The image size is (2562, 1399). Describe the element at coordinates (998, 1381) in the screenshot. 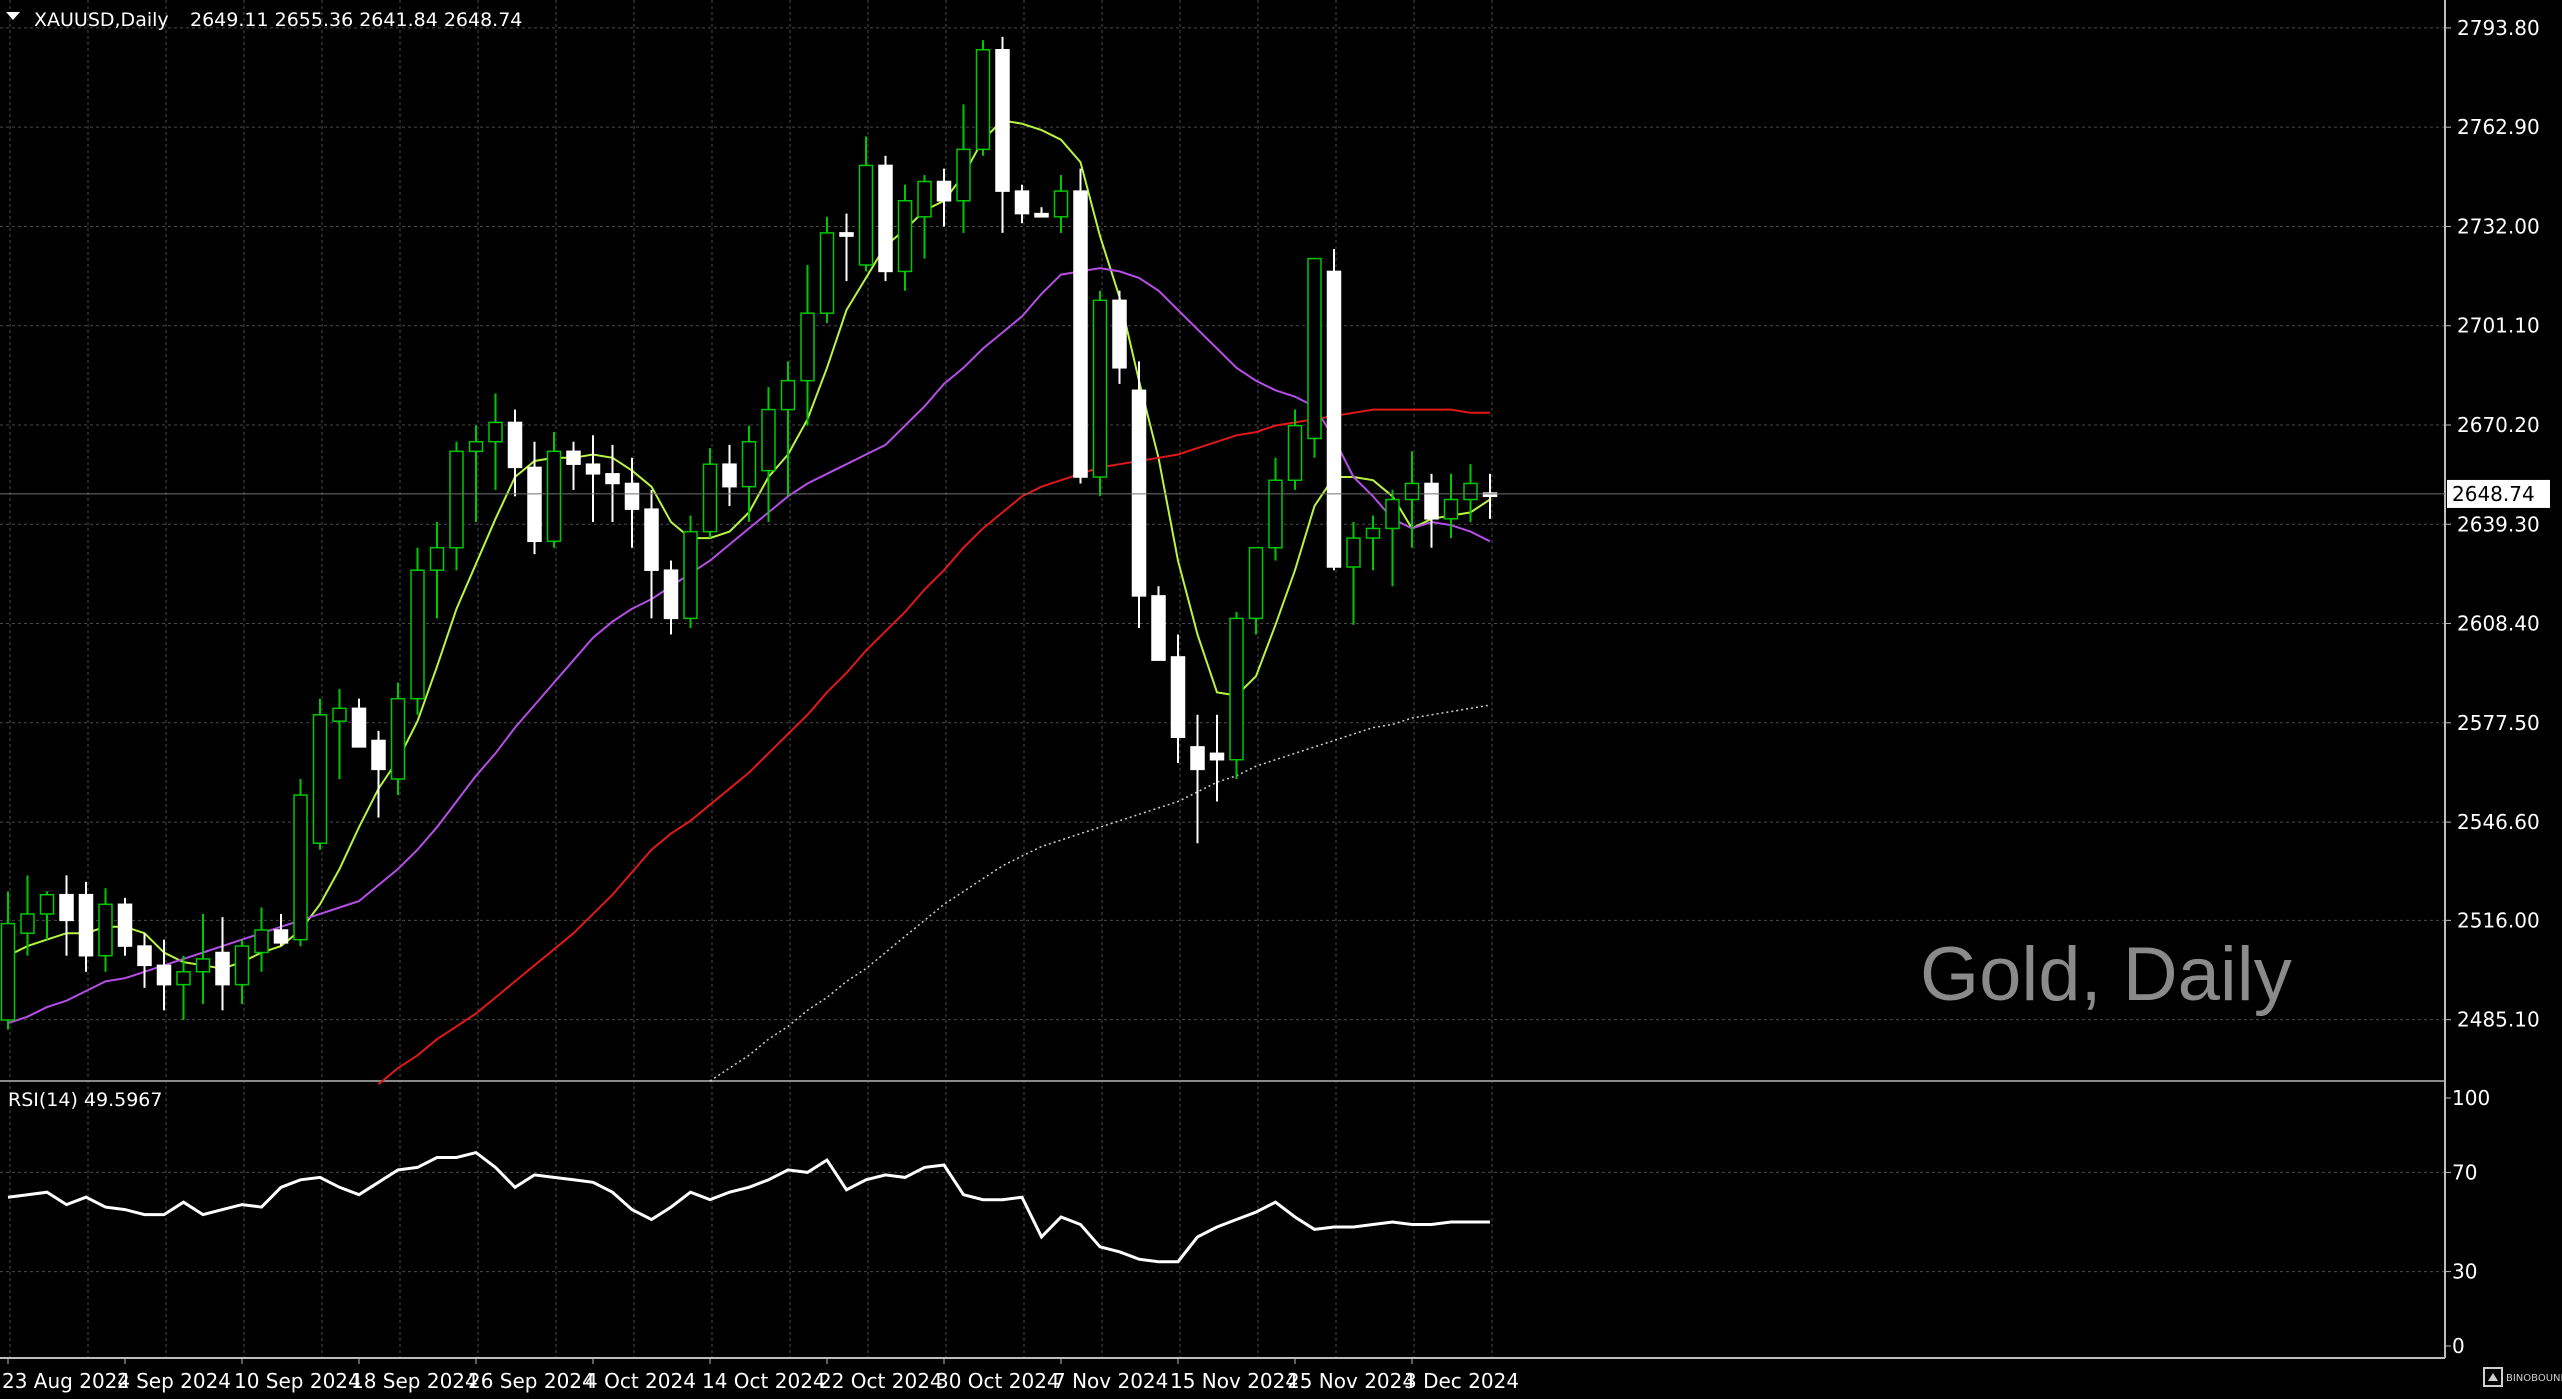

I see `date-label: 30 Oct 2024` at that location.